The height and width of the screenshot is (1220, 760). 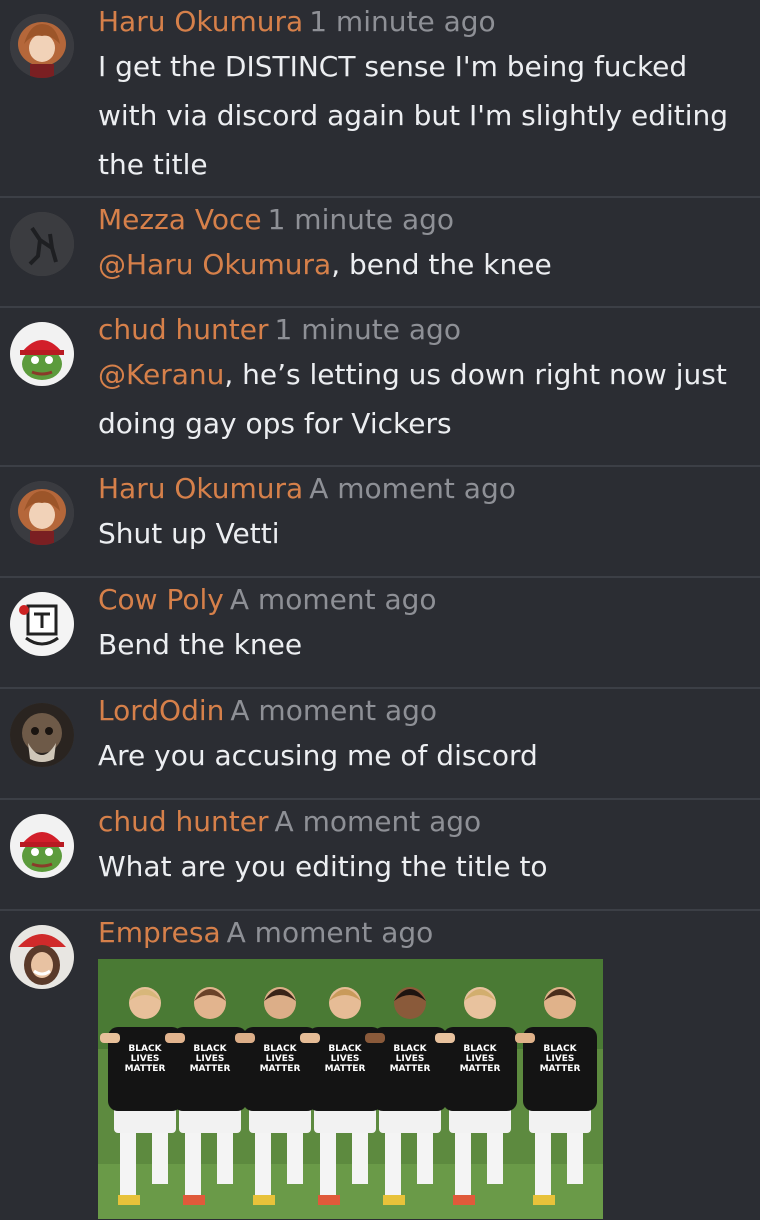 What do you see at coordinates (425, 533) in the screenshot?
I see `comment-text: Shut up Vetti` at bounding box center [425, 533].